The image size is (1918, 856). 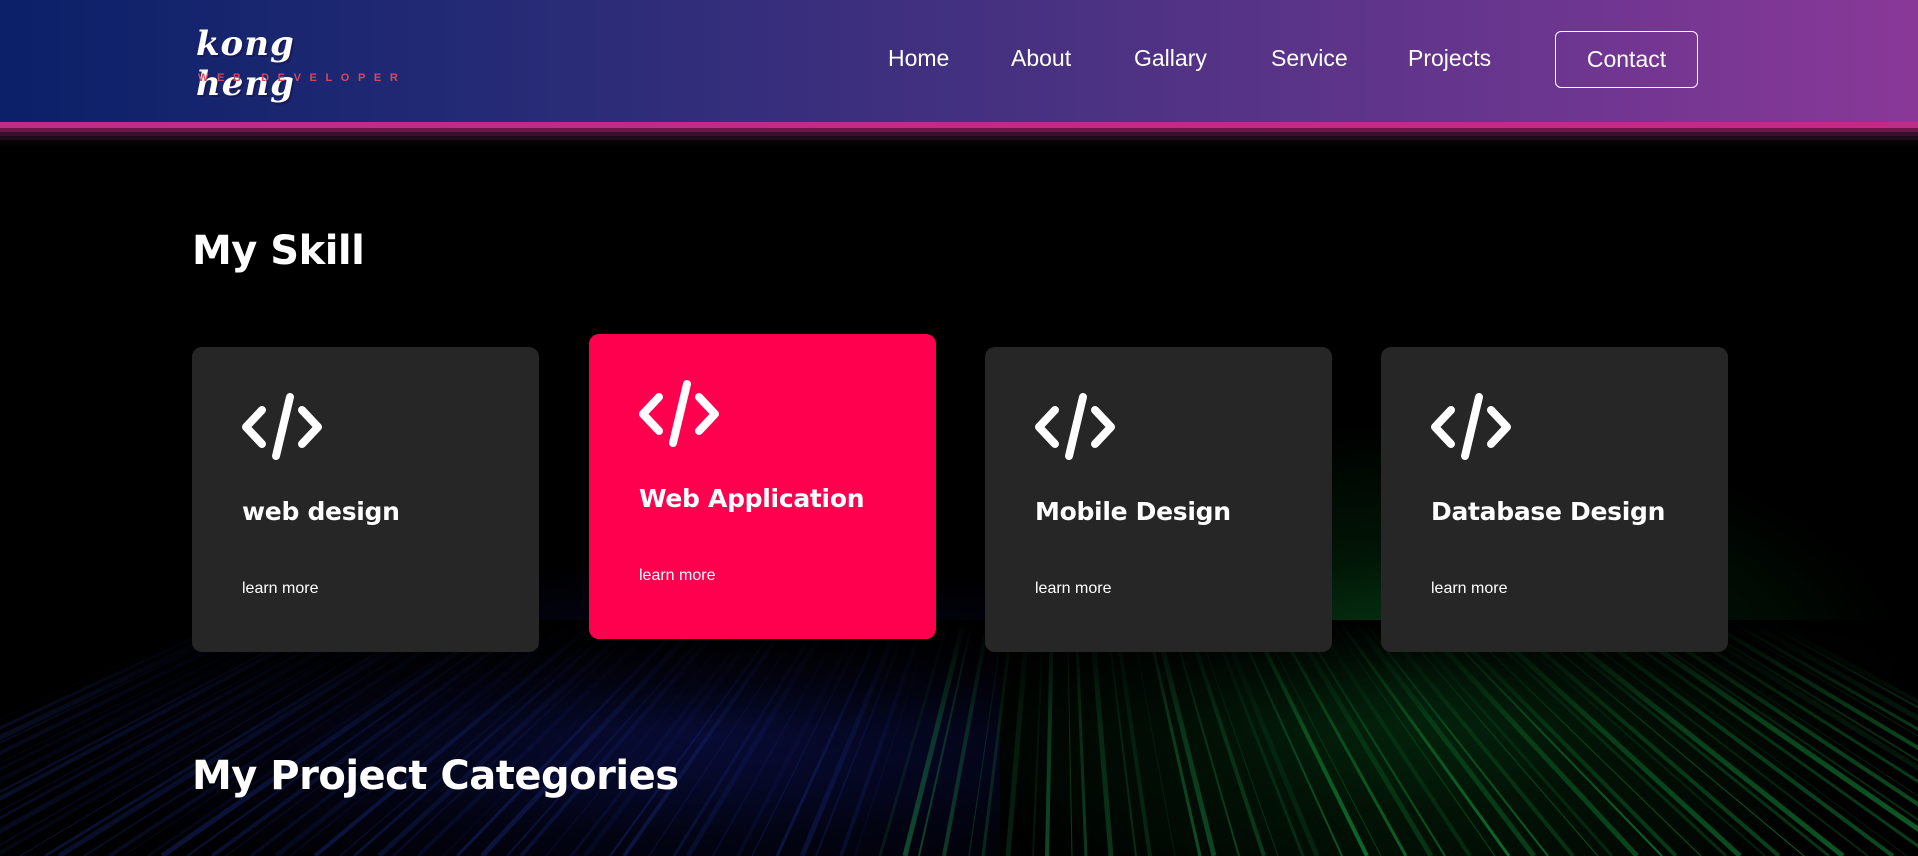 I want to click on nav-service: Service, so click(x=1309, y=58).